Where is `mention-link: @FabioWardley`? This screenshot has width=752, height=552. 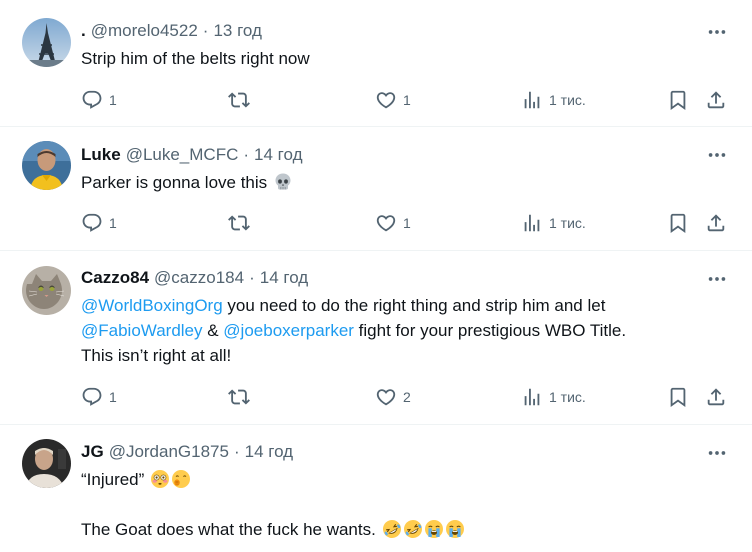 mention-link: @FabioWardley is located at coordinates (142, 330).